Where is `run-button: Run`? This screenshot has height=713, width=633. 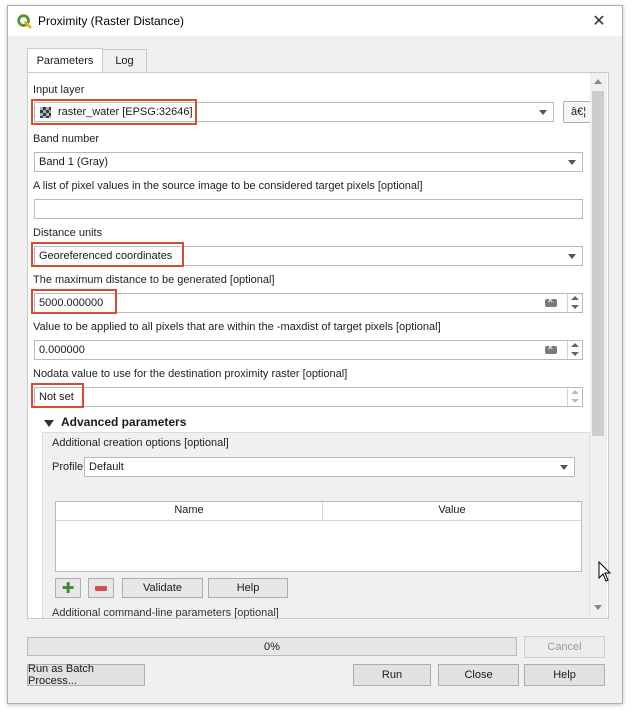 run-button: Run is located at coordinates (392, 675).